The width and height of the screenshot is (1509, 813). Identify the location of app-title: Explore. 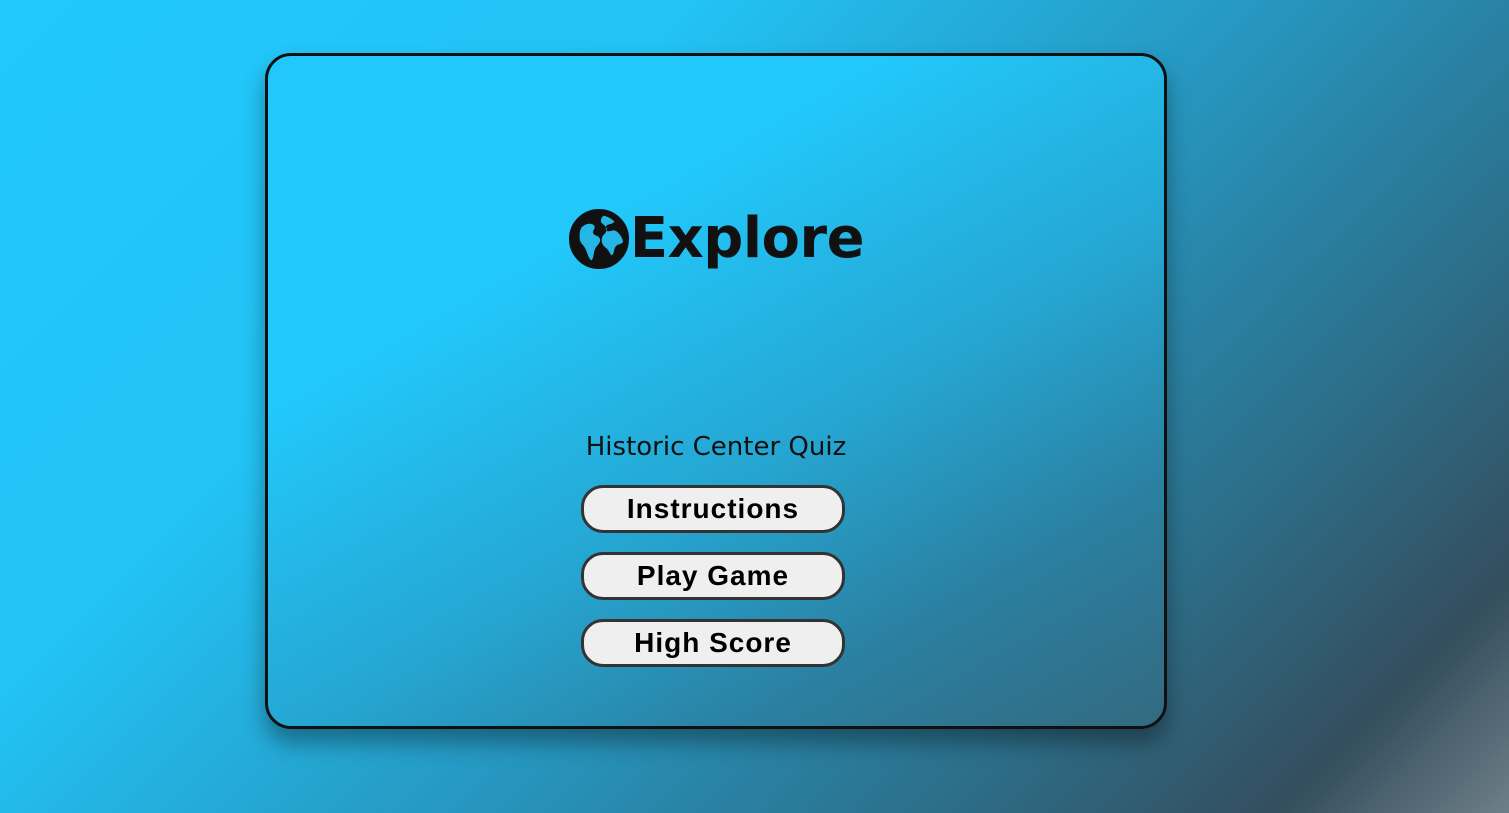
(747, 238).